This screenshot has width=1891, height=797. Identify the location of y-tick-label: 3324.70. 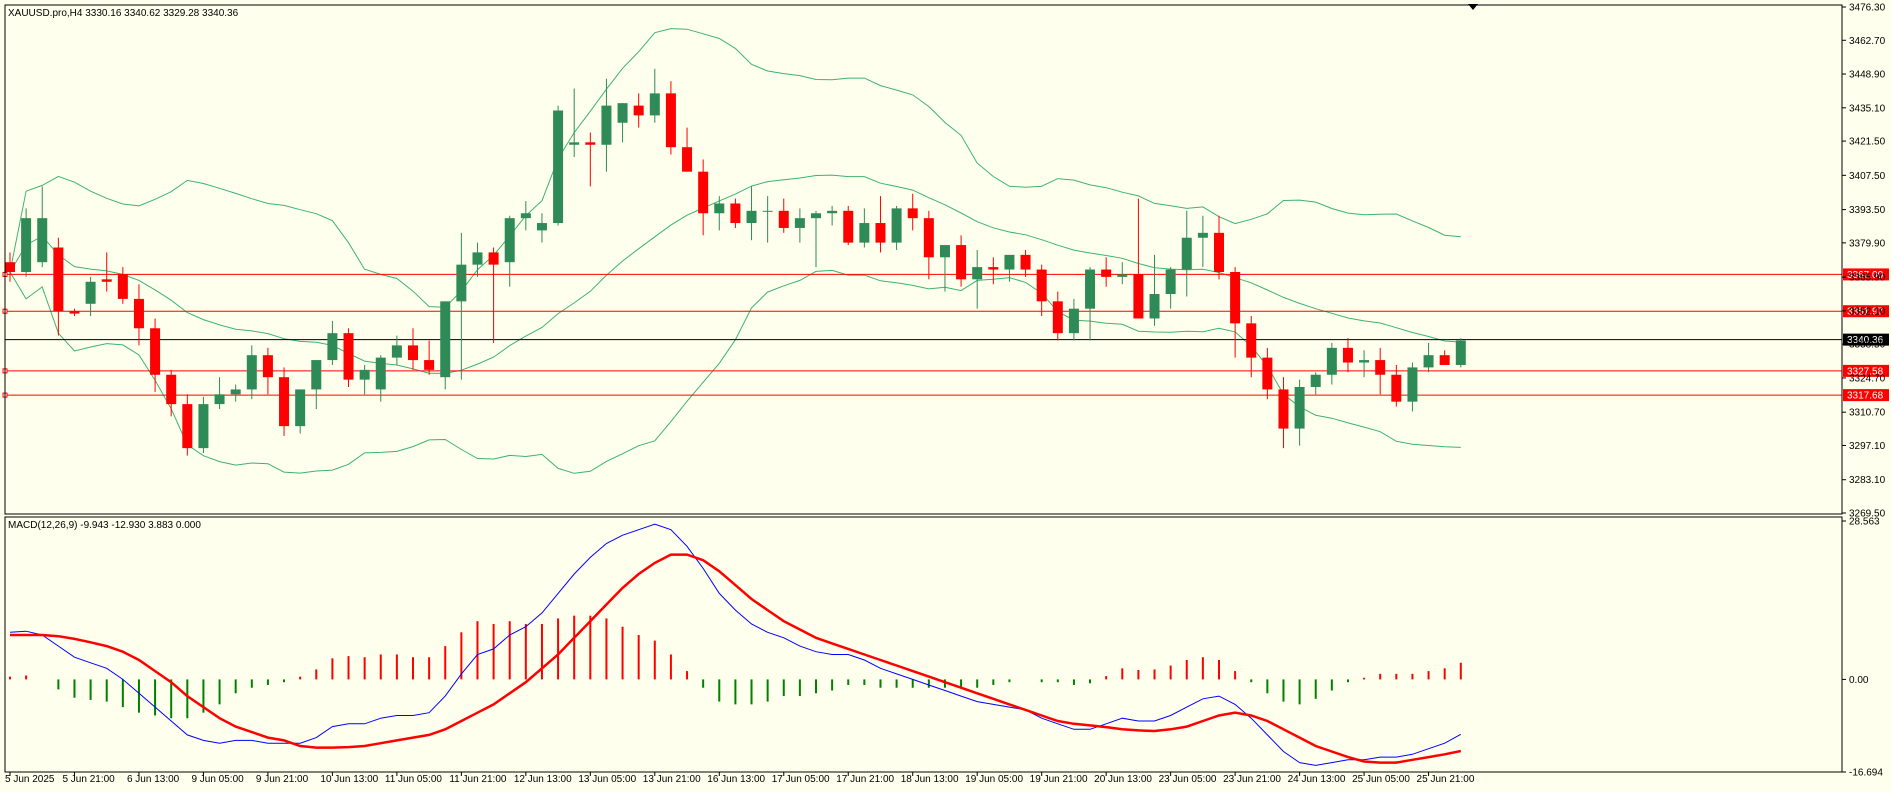
(1867, 378).